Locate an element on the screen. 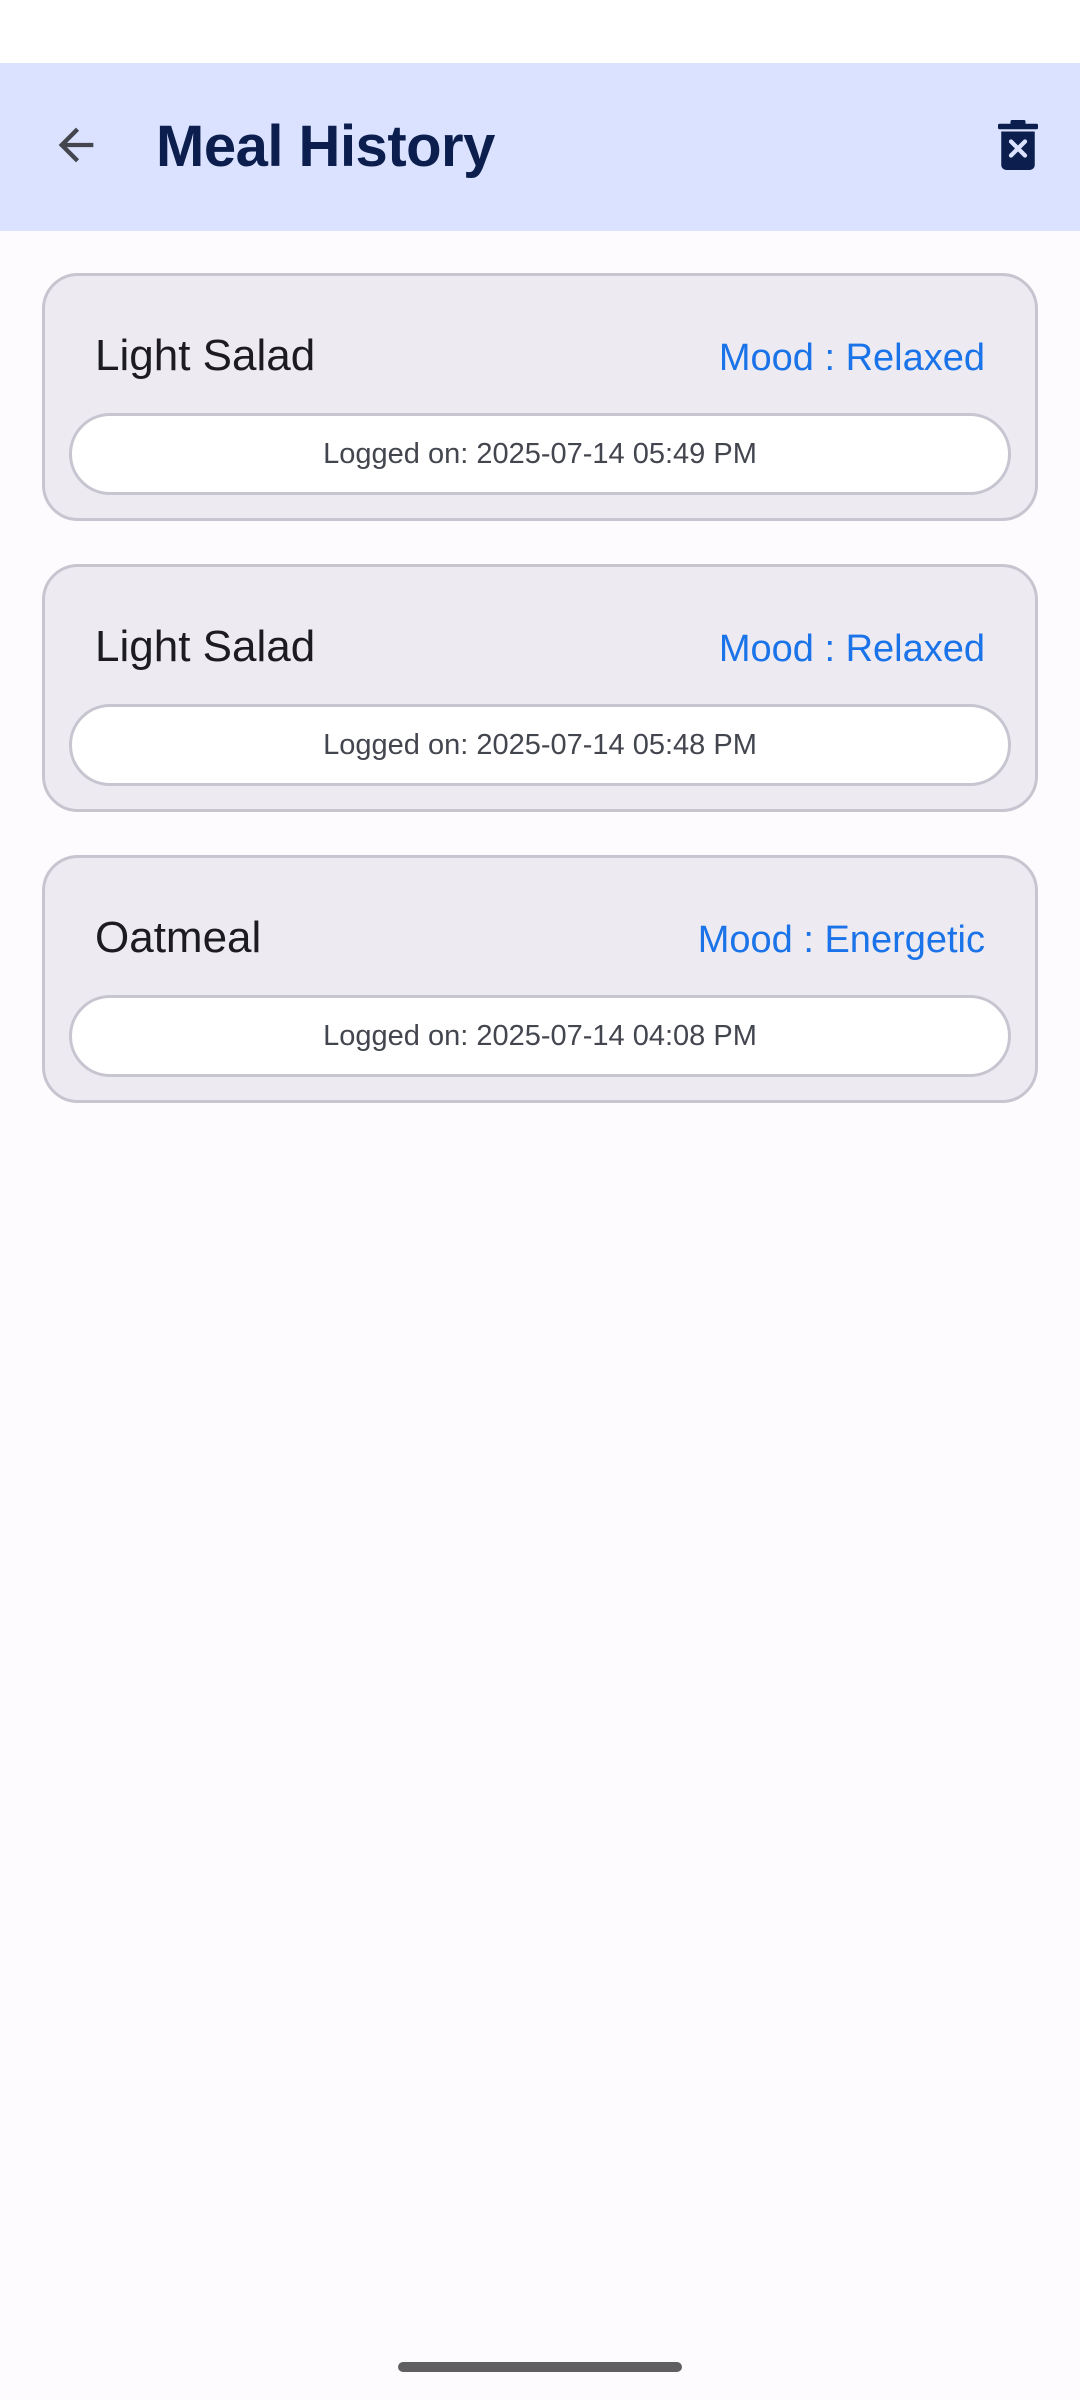  home-indicator is located at coordinates (540, 2367).